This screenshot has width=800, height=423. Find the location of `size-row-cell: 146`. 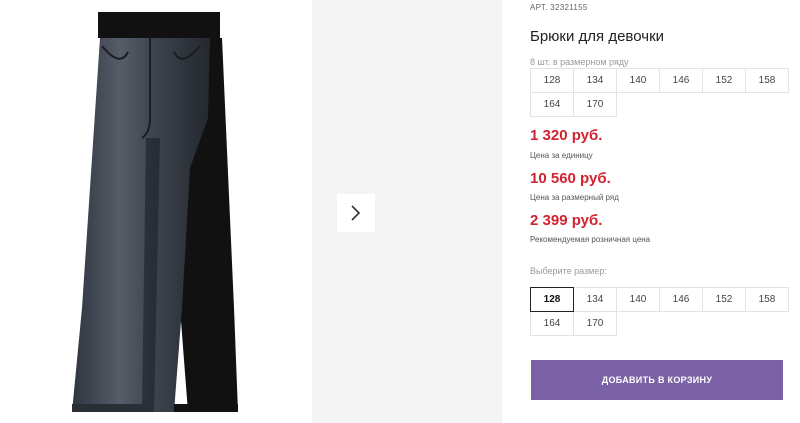

size-row-cell: 146 is located at coordinates (681, 80).